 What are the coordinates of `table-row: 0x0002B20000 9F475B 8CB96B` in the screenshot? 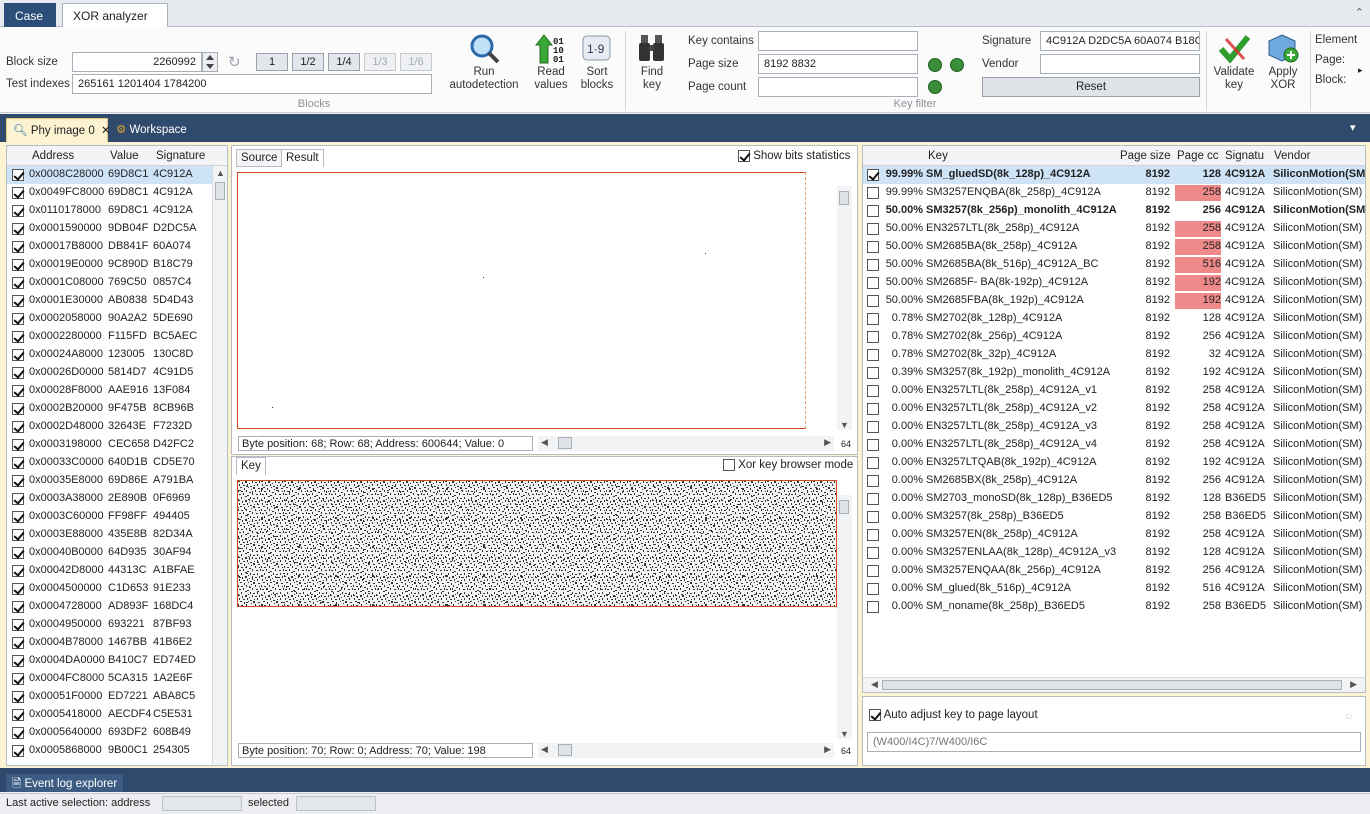 It's located at (109, 409).